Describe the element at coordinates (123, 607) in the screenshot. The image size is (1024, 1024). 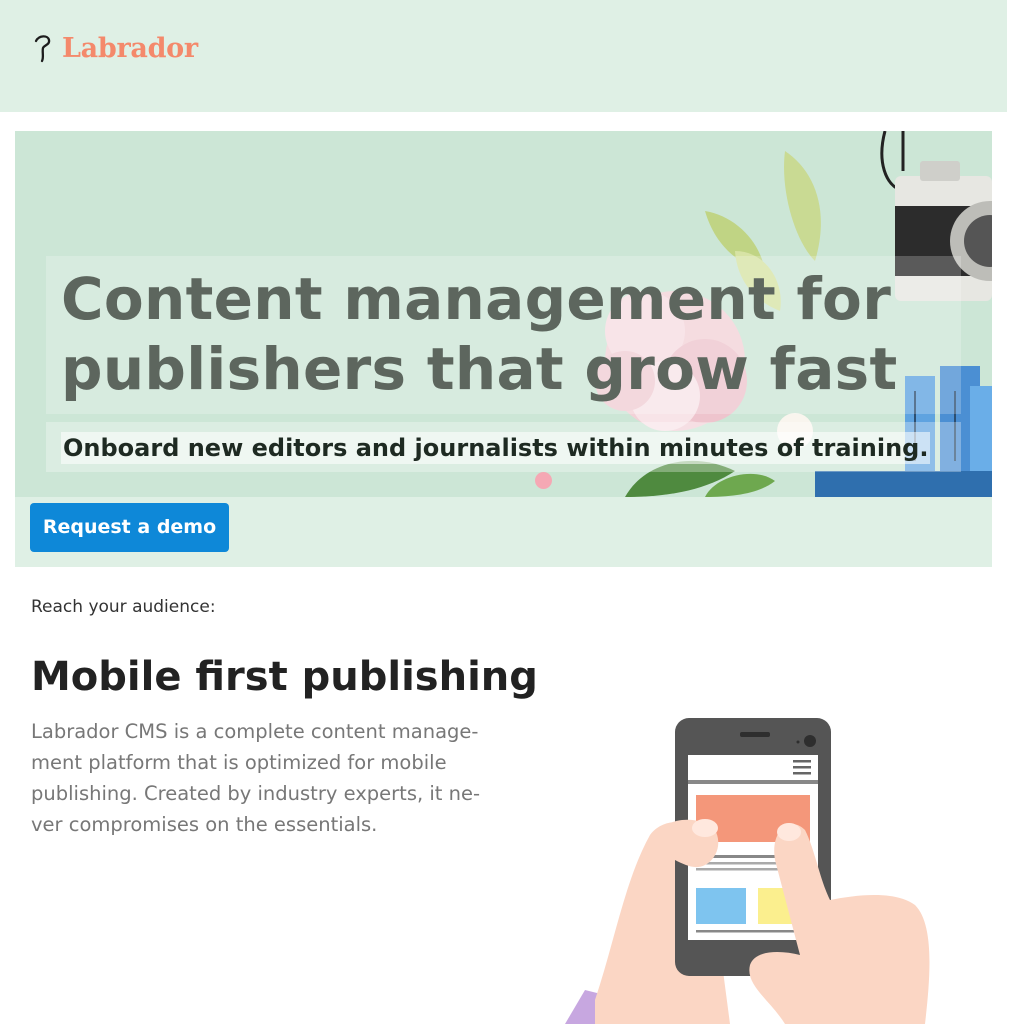
I see `section-eyebrow: Reach your audience:` at that location.